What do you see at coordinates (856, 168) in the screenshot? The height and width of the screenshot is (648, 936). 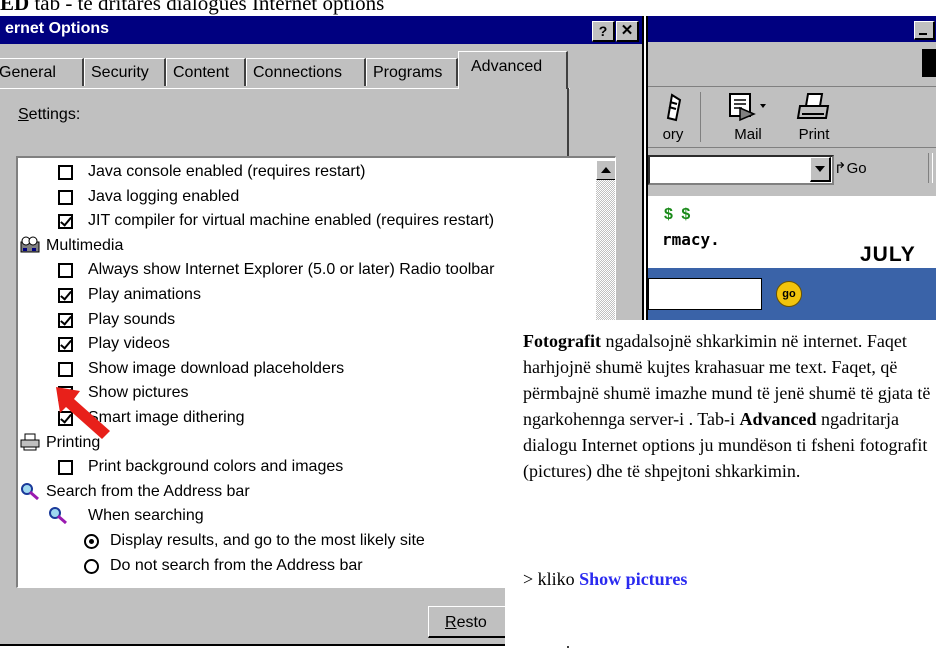 I see `go-label: Go` at bounding box center [856, 168].